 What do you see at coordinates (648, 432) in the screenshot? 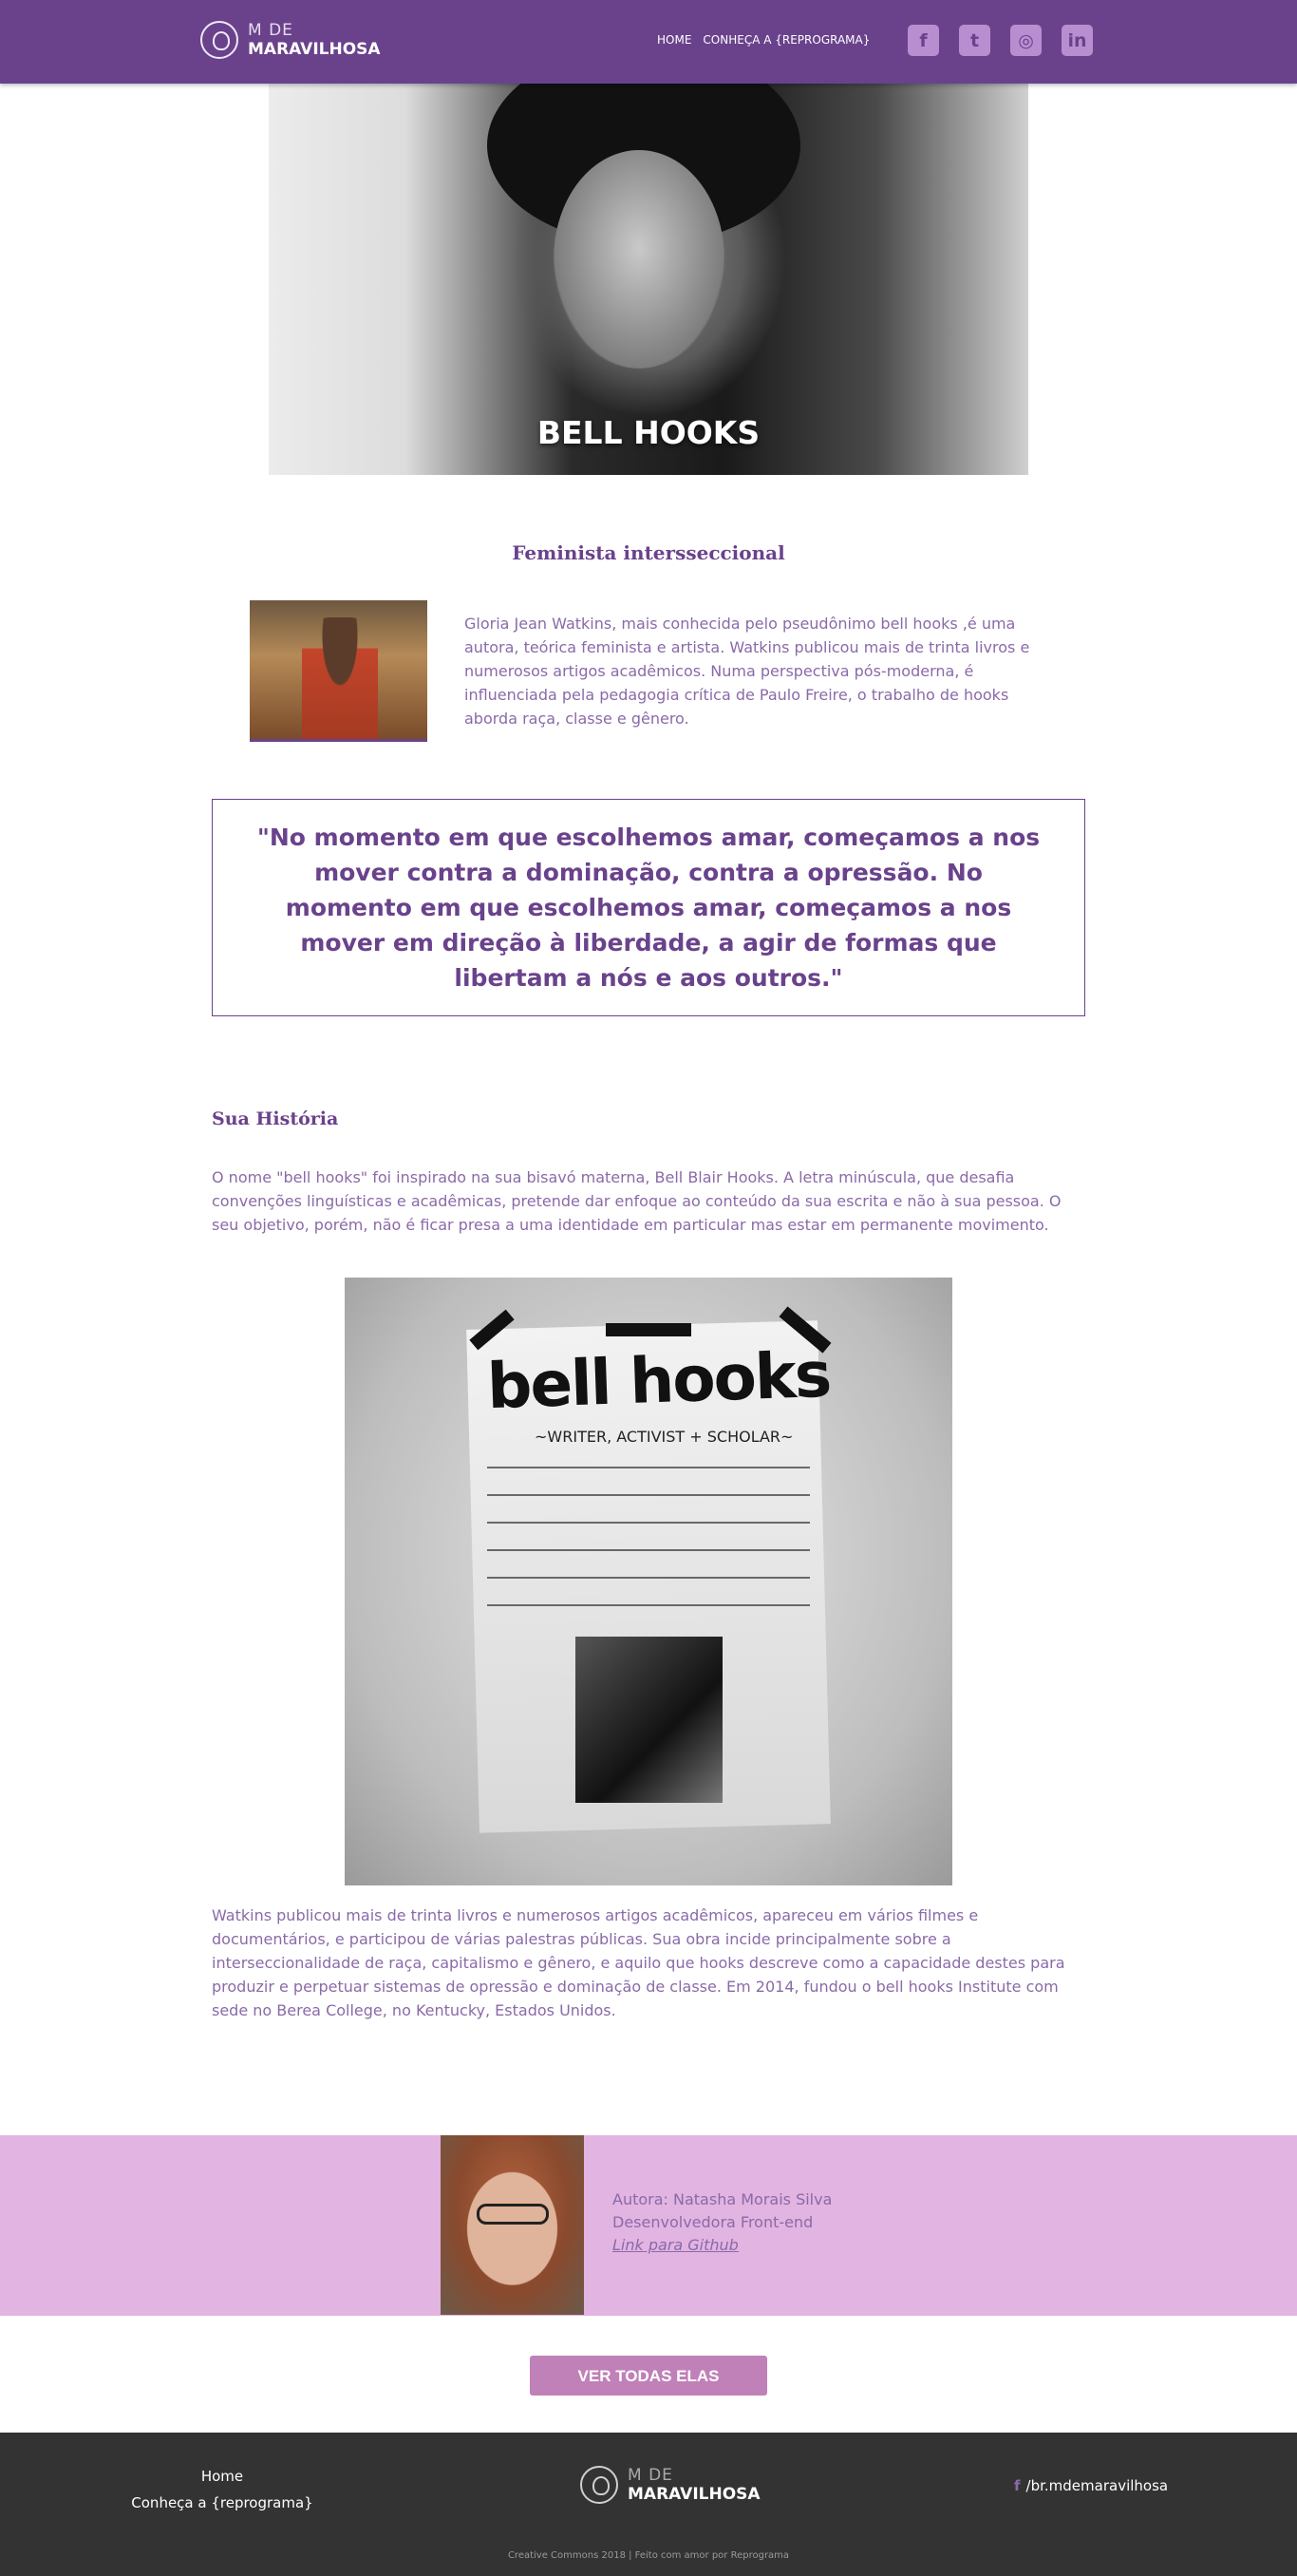
I see `hero-title: BELL HOOKS` at bounding box center [648, 432].